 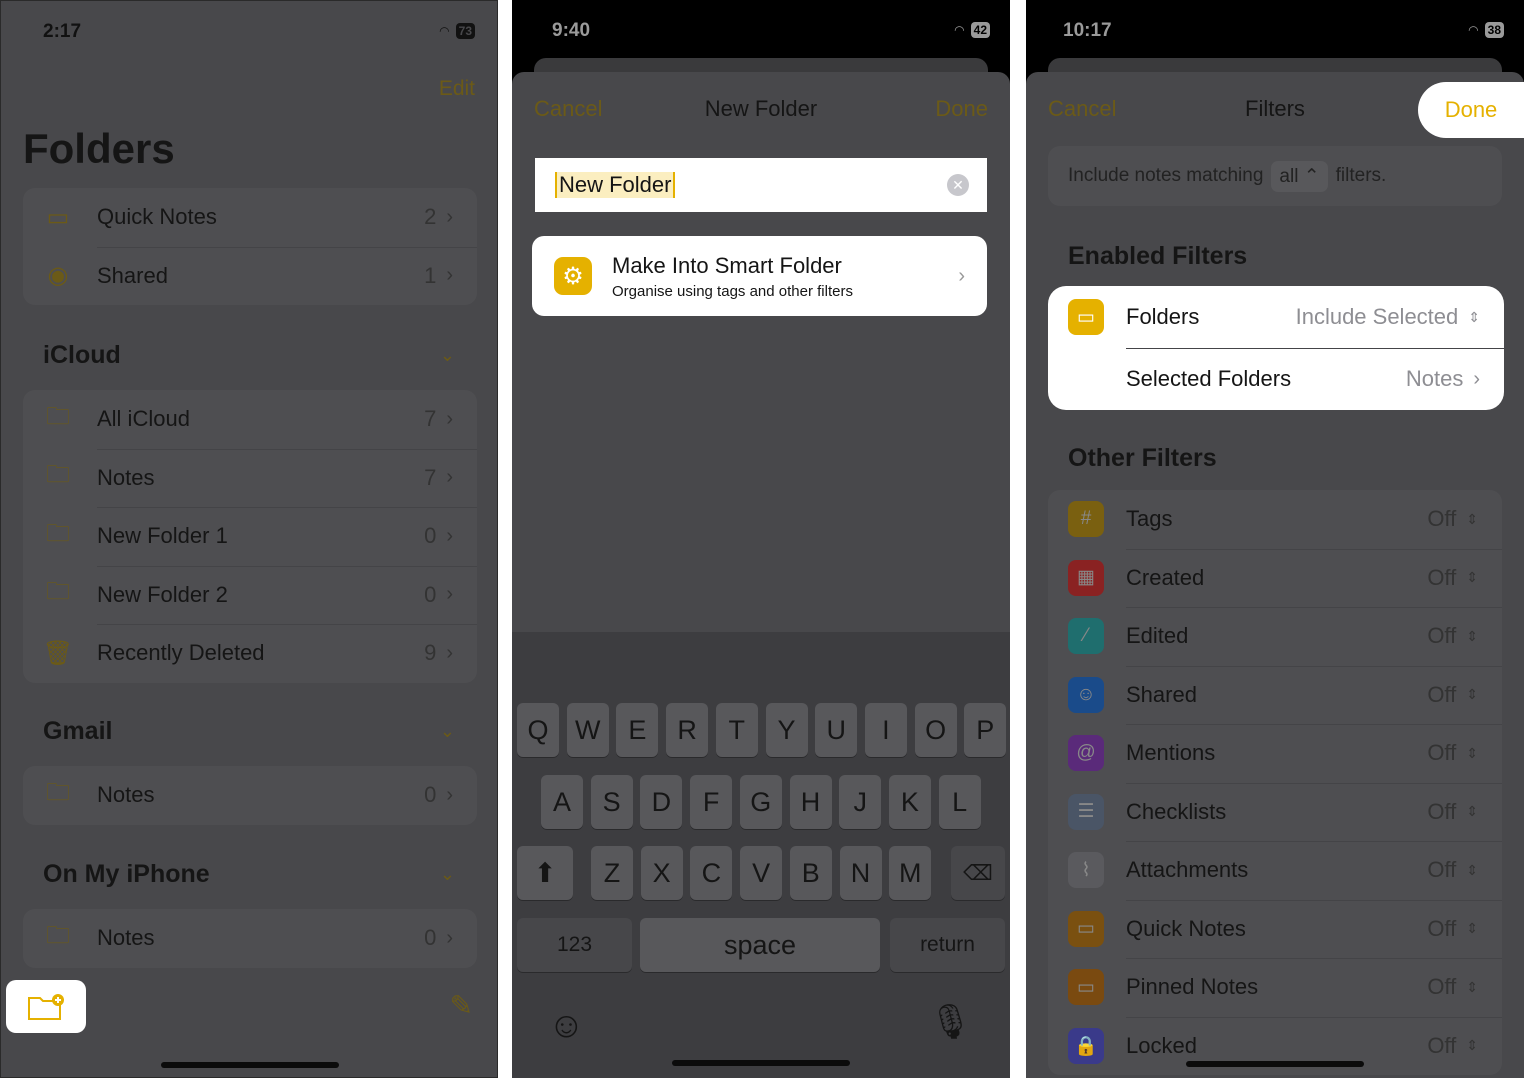 I want to click on key-c: C, so click(x=711, y=873).